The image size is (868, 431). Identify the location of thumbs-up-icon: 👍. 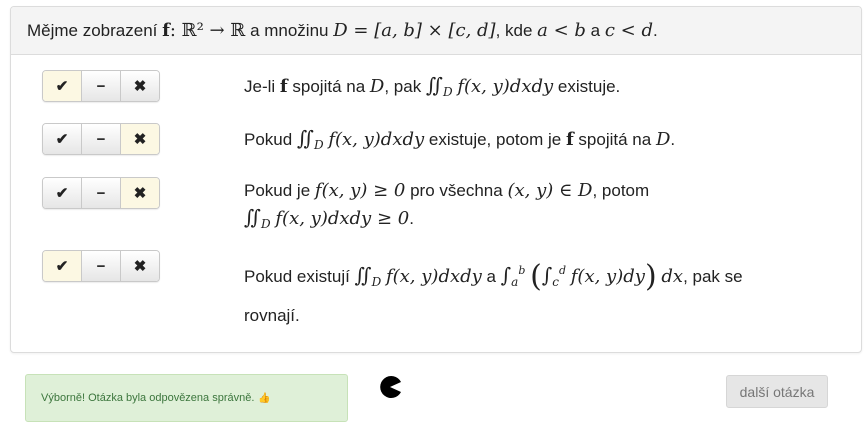
(264, 398).